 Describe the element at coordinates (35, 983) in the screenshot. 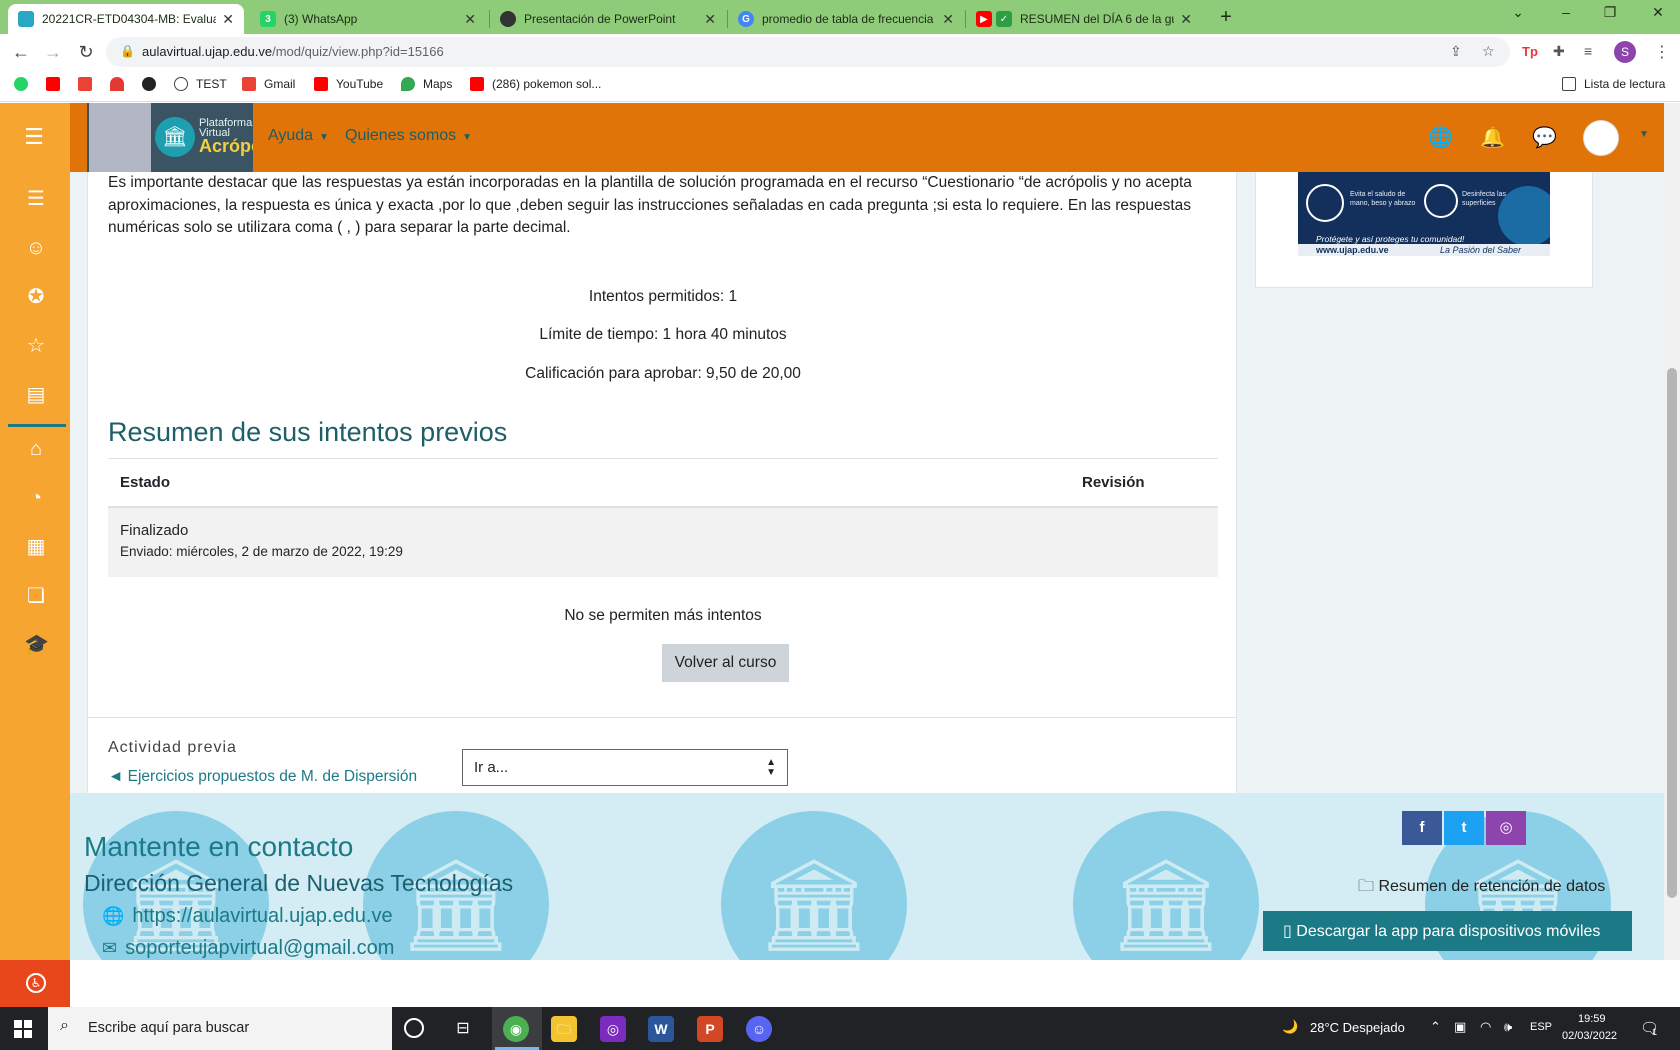

I see `accessibility-button: ♿` at that location.